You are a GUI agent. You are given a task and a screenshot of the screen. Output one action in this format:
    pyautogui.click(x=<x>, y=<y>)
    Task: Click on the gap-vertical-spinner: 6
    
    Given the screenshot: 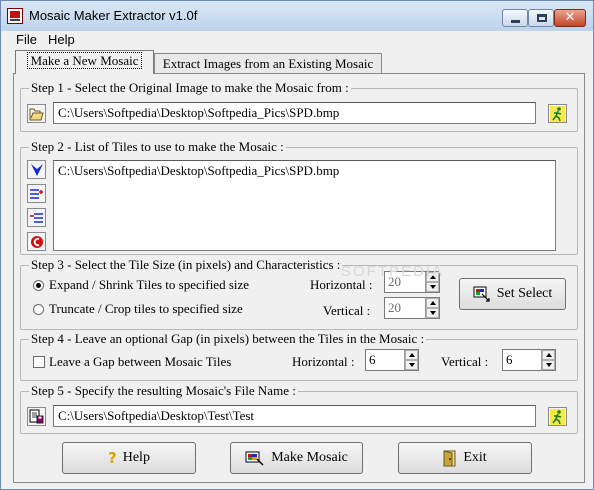 What is the action you would take?
    pyautogui.click(x=529, y=360)
    